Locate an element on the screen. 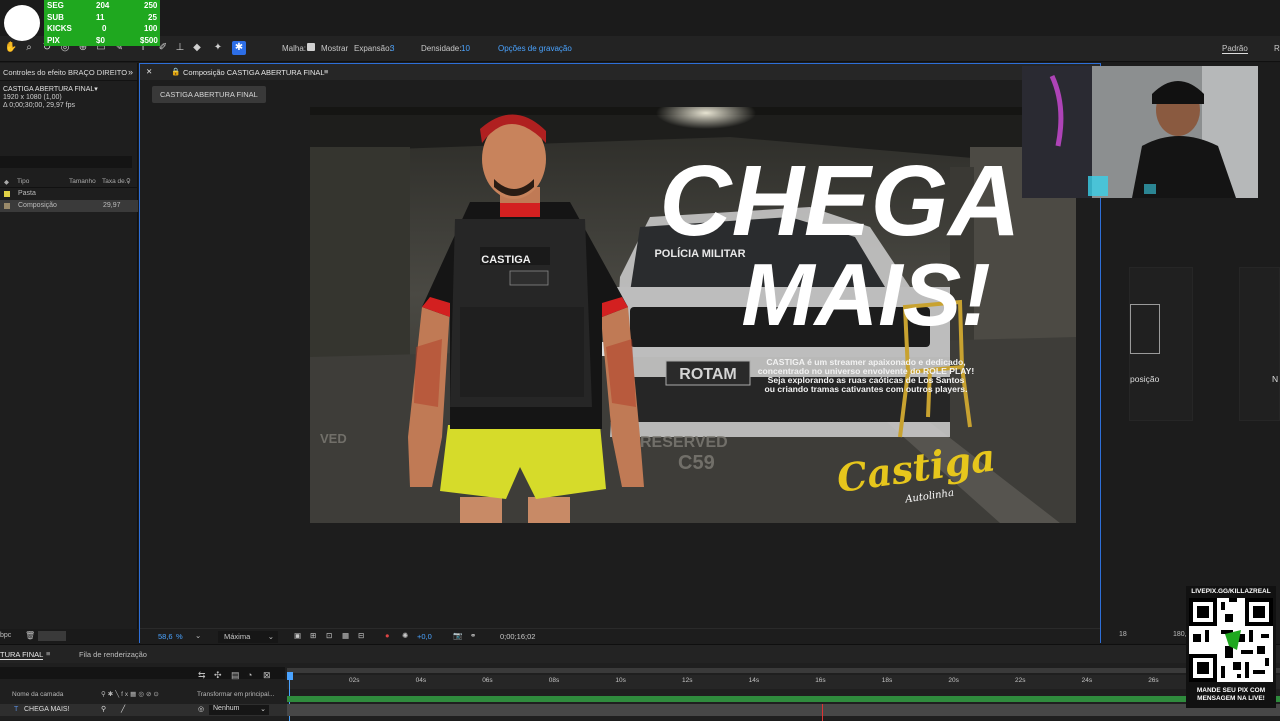 This screenshot has width=1280, height=721. layer-track is located at coordinates (783, 710).